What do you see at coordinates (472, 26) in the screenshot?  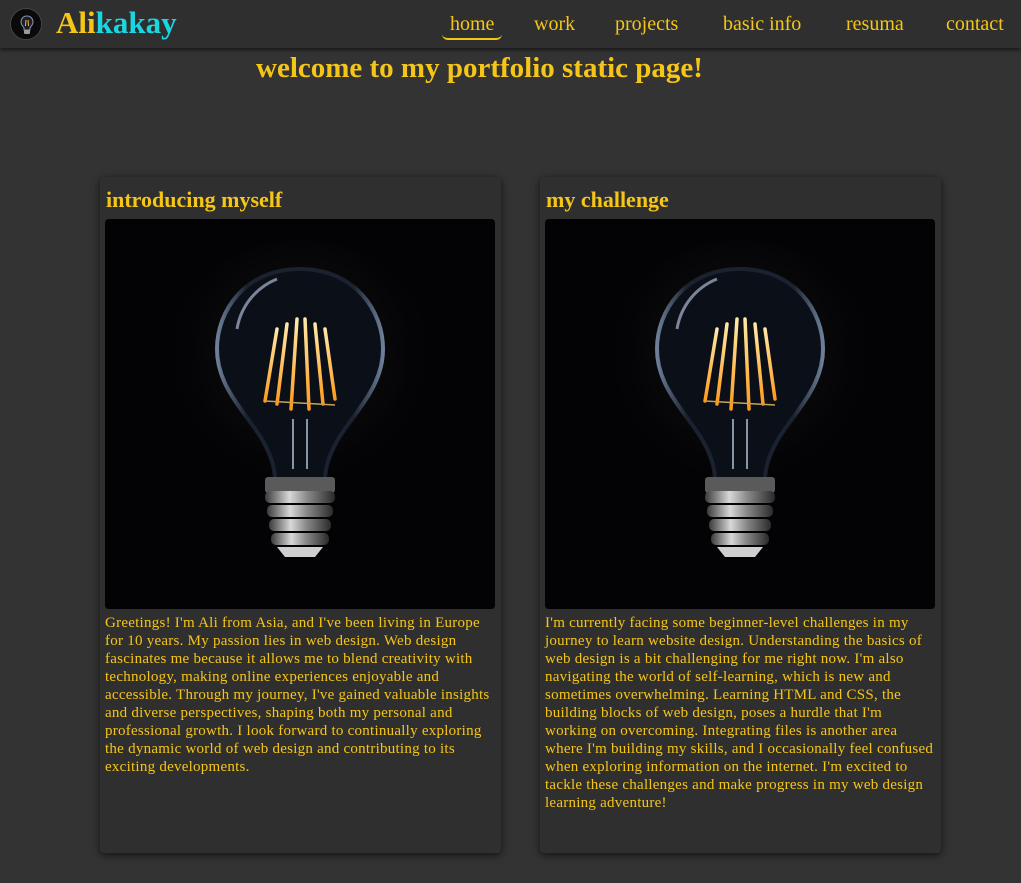 I see `nav-home: home` at bounding box center [472, 26].